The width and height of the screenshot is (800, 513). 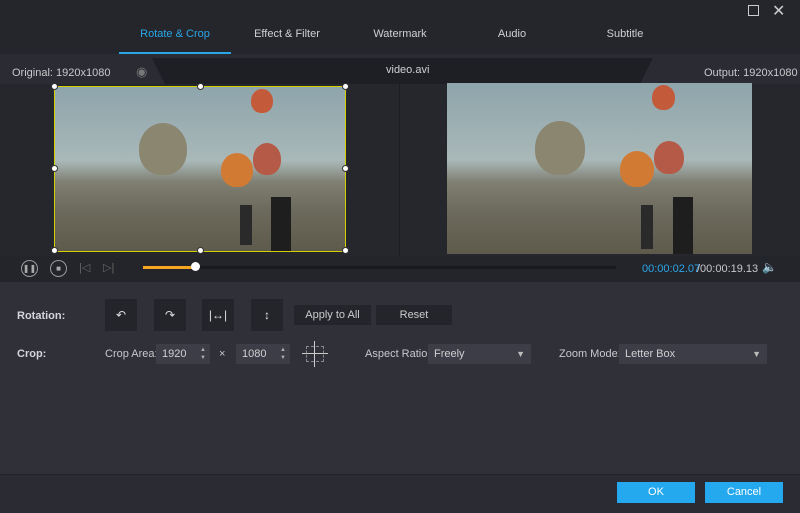 I want to click on crop-height-value: 1080, so click(x=254, y=354).